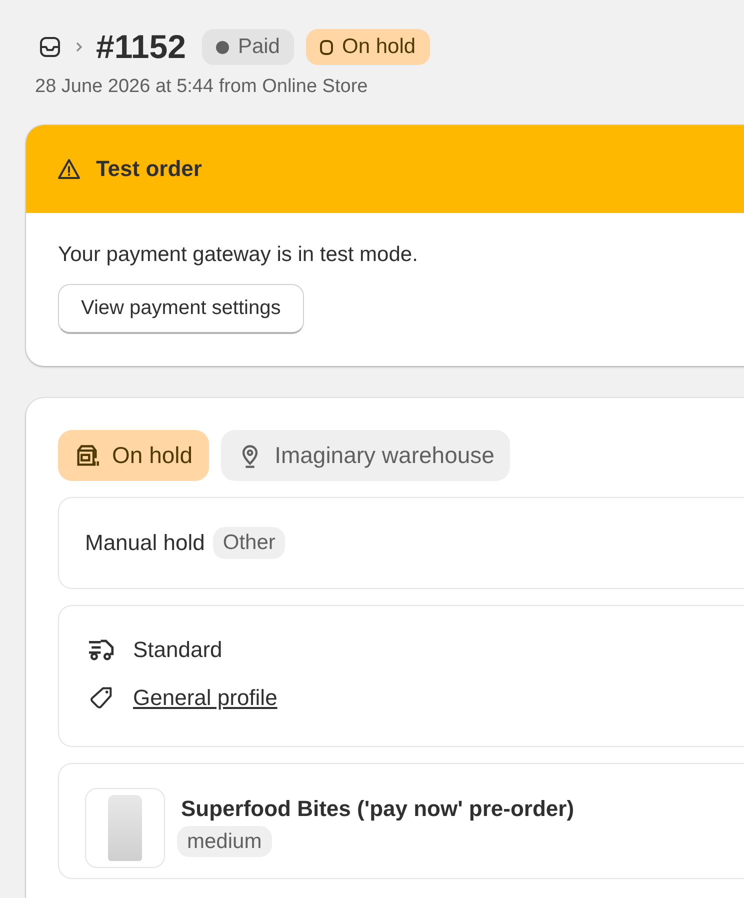 The width and height of the screenshot is (744, 898). What do you see at coordinates (202, 87) in the screenshot?
I see `order-date: 28 June 2026 at 5:44 from Online Store` at bounding box center [202, 87].